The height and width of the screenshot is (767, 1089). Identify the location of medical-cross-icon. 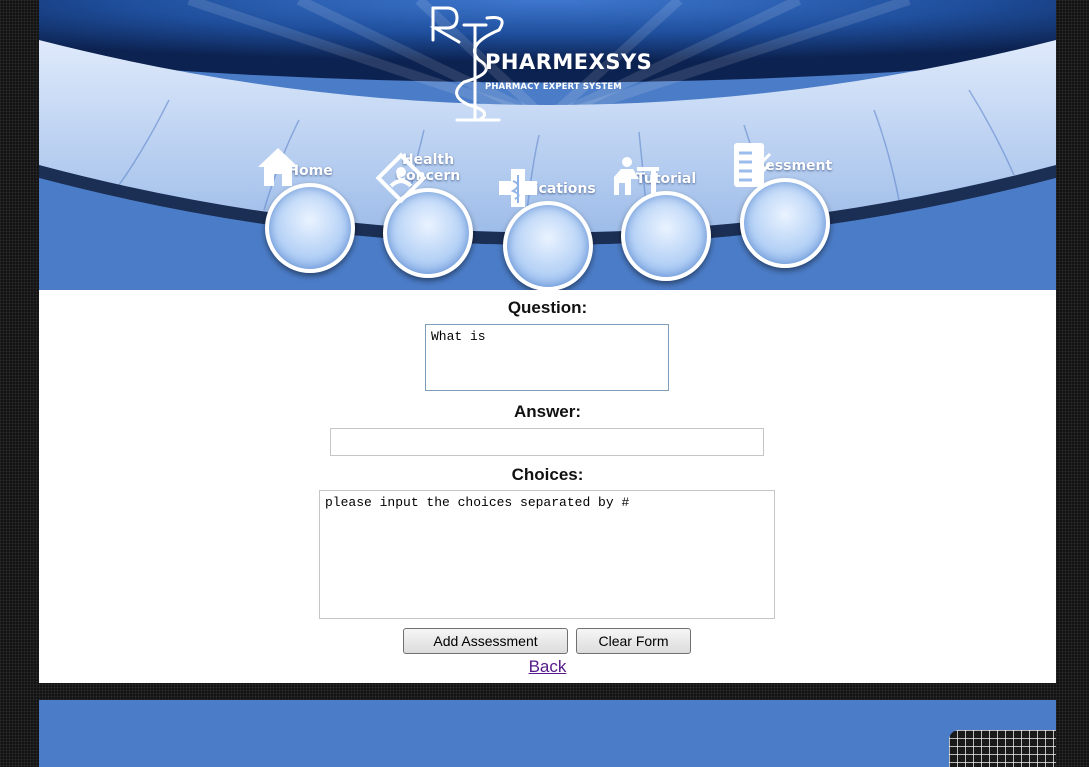
(546, 229).